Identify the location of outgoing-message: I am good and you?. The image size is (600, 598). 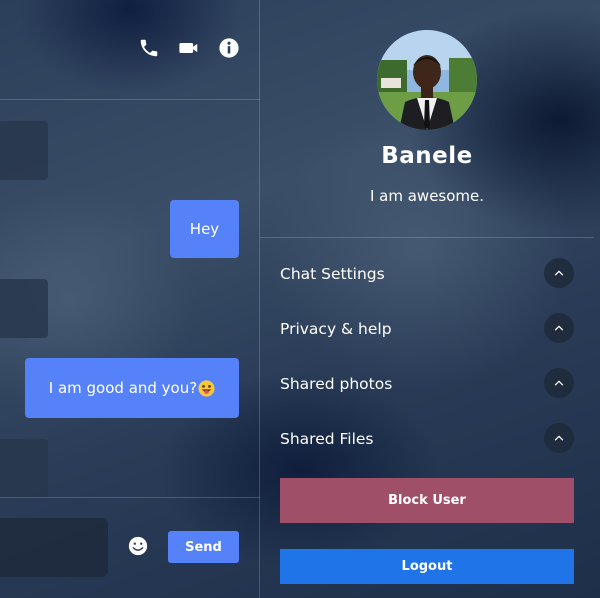
(132, 388).